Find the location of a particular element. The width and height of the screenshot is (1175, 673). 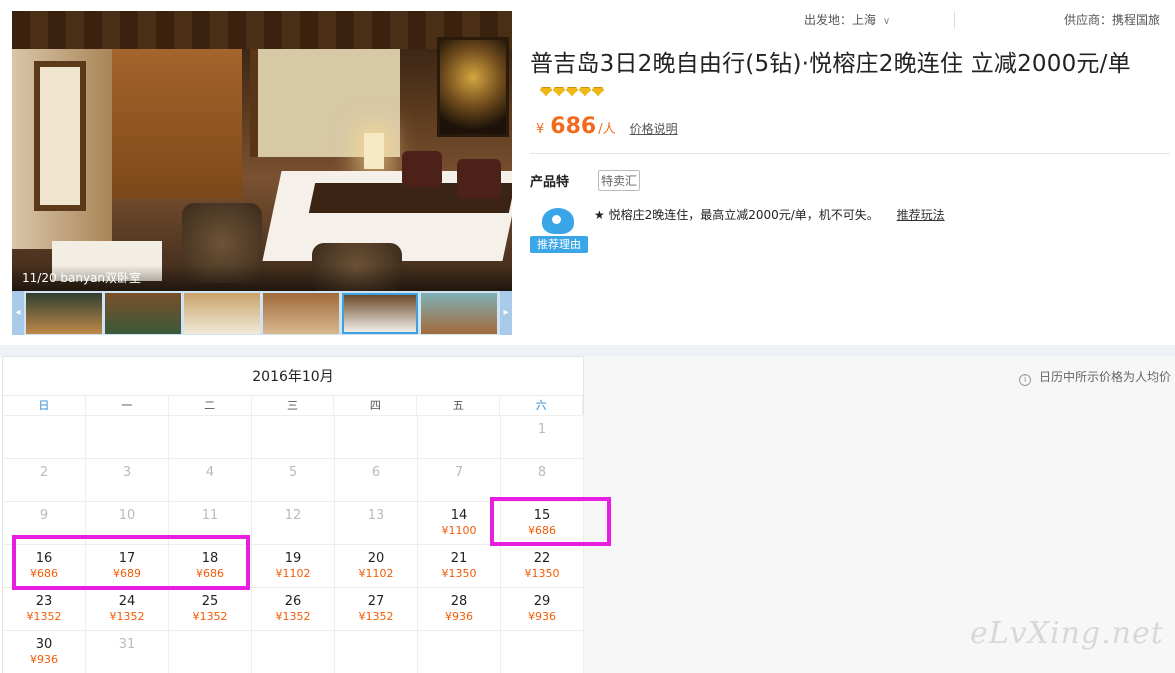

rating-diamonds is located at coordinates (572, 91).